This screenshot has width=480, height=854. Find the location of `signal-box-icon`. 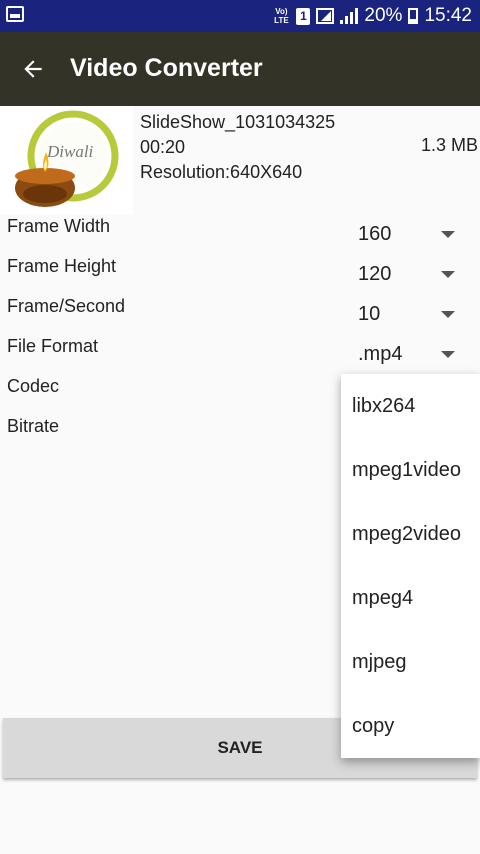

signal-box-icon is located at coordinates (325, 16).